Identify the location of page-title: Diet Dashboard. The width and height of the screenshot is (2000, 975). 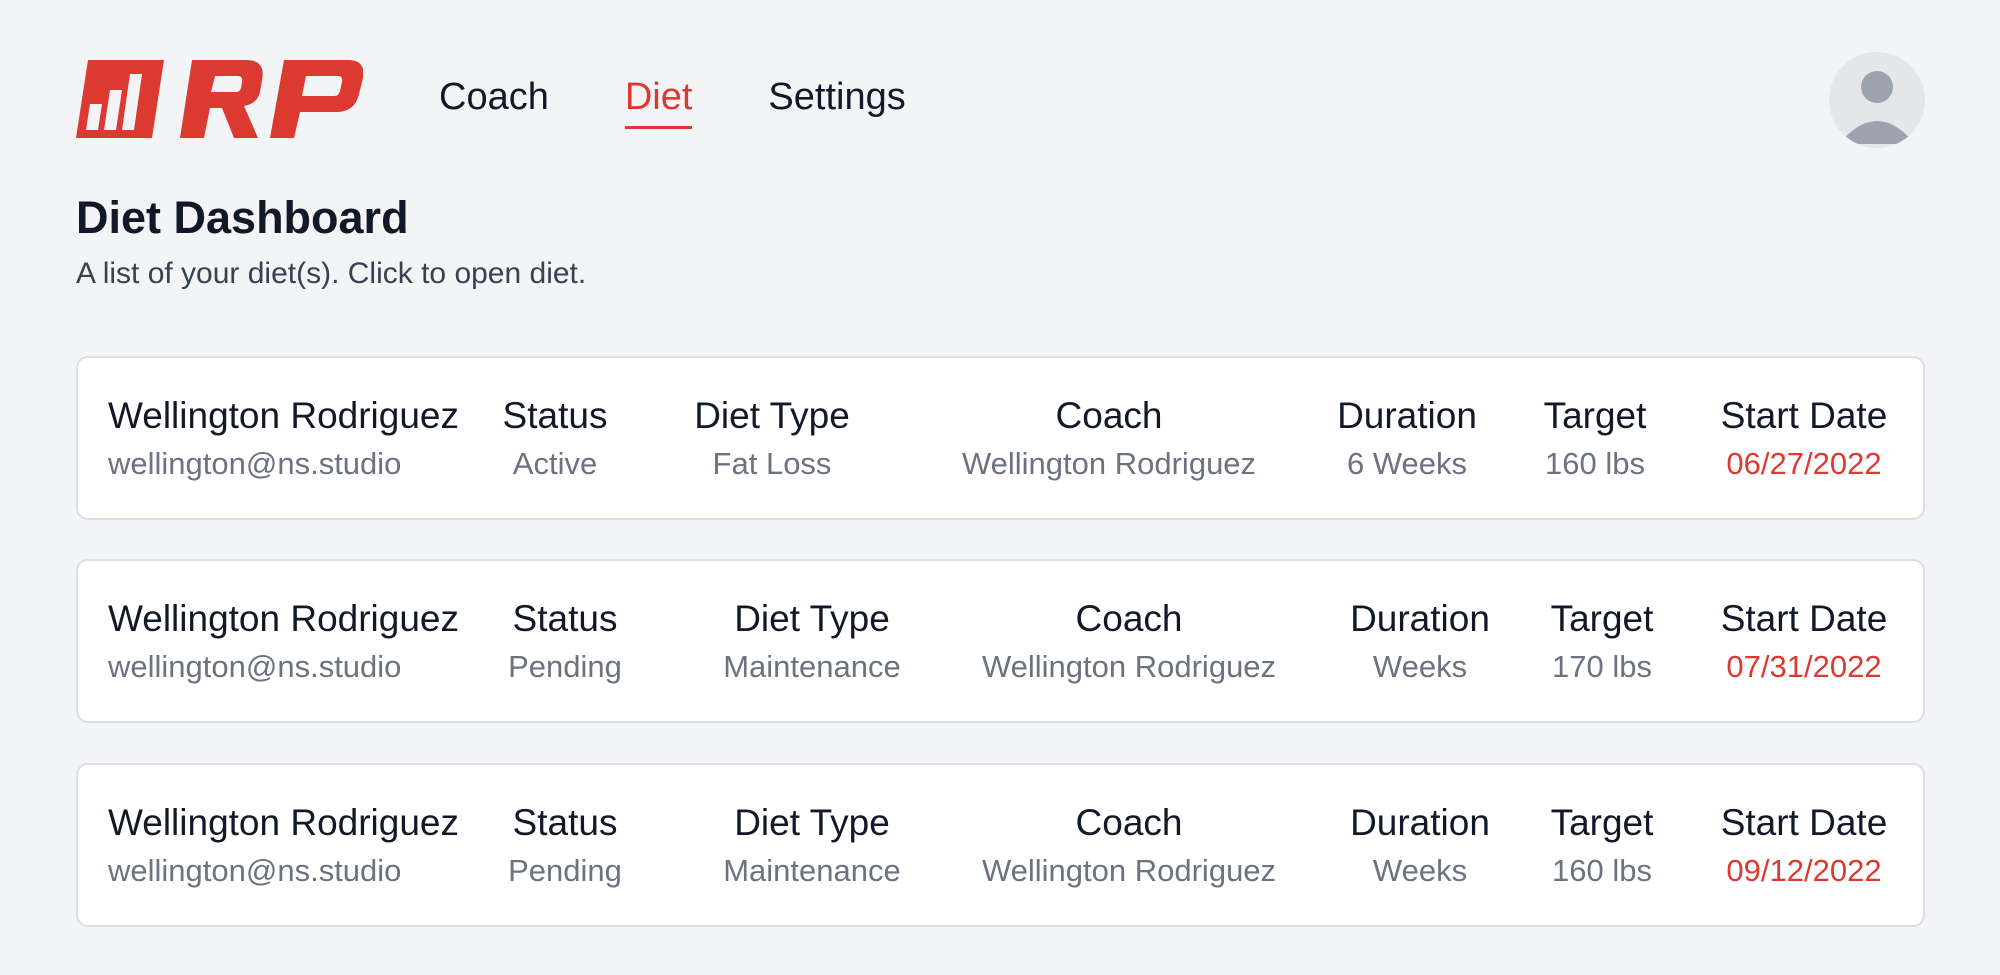
(242, 217).